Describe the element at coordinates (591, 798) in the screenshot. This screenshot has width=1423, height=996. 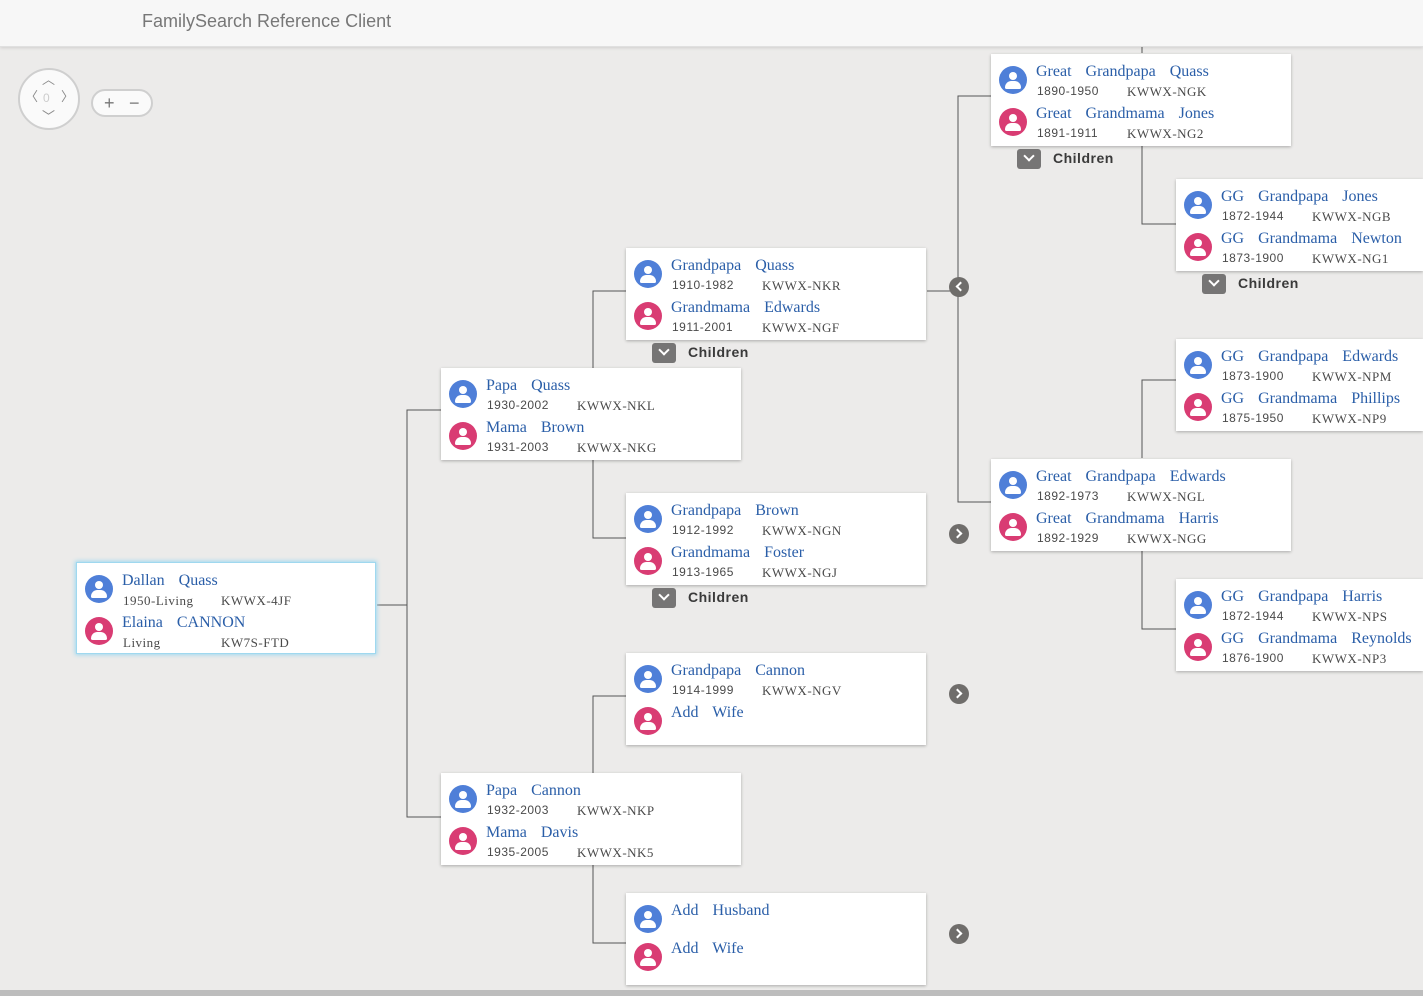
I see `husband-row: Papa Cannon 1932-2003 KWWX-NKP` at that location.